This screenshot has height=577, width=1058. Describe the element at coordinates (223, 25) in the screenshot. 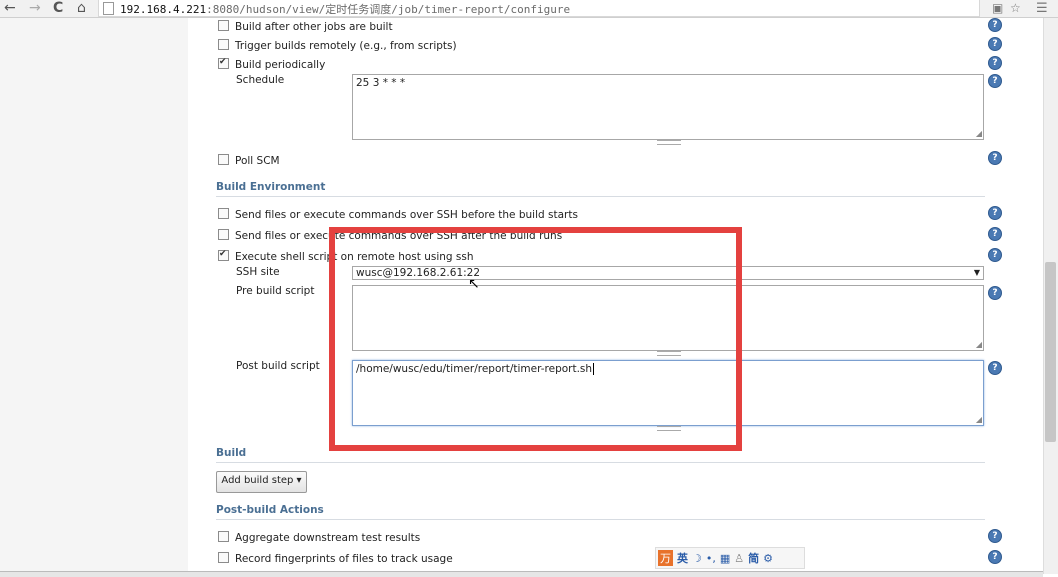

I see `build-after-checkbox` at that location.